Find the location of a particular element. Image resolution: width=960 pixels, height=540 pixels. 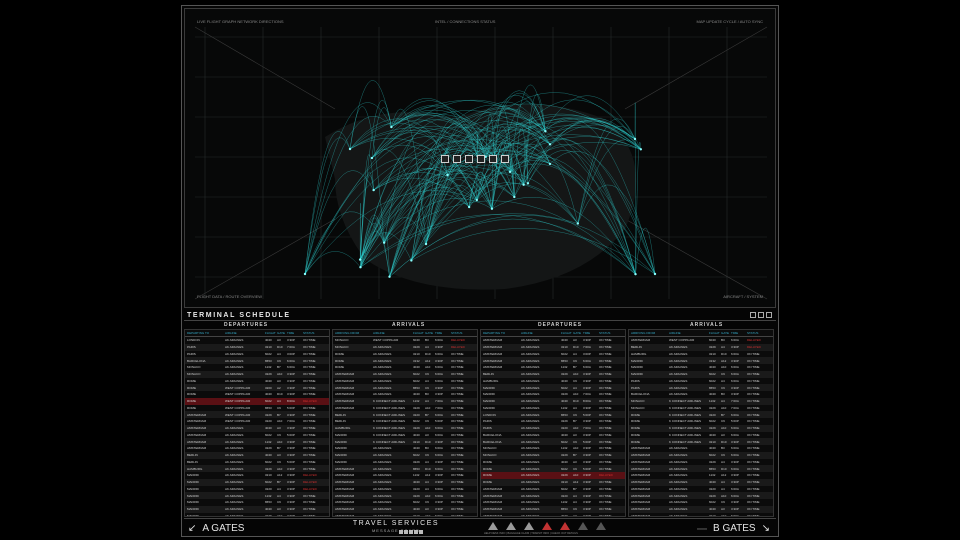

table-row: ROME K CONNECT AIRLINES 6022 C9 5:00P ON TIME is located at coordinates (701, 421).